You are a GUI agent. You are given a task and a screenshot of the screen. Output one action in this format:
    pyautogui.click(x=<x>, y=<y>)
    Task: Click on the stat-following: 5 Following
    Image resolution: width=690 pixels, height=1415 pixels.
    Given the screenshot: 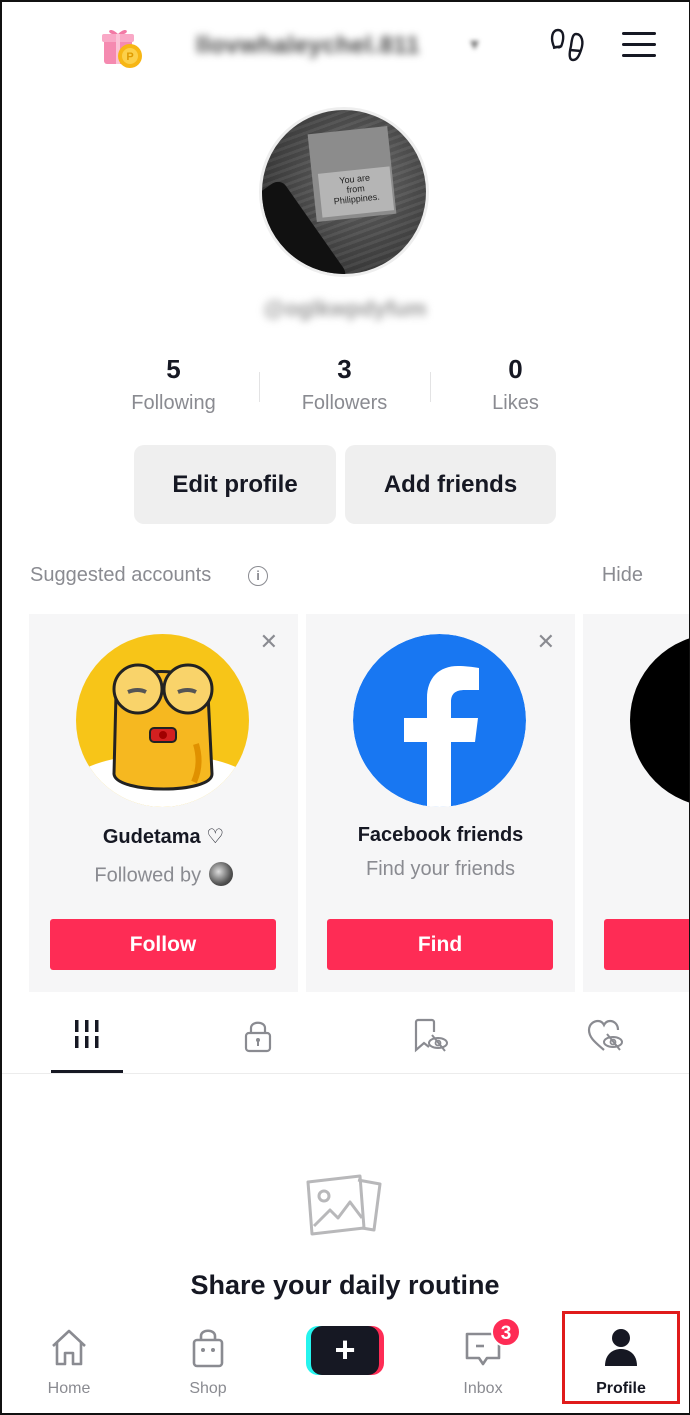 What is the action you would take?
    pyautogui.click(x=173, y=387)
    